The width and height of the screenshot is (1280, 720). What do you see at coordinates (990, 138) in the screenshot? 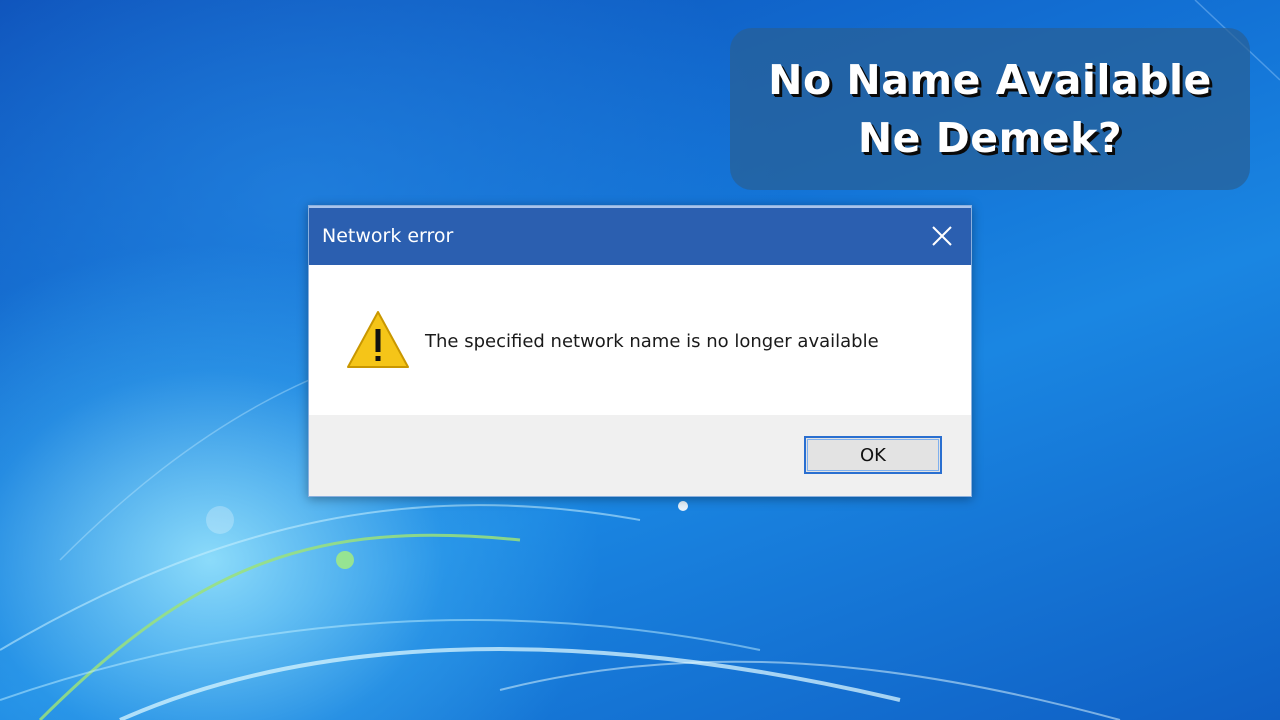
I see `headline-line-2: Ne Demek?` at bounding box center [990, 138].